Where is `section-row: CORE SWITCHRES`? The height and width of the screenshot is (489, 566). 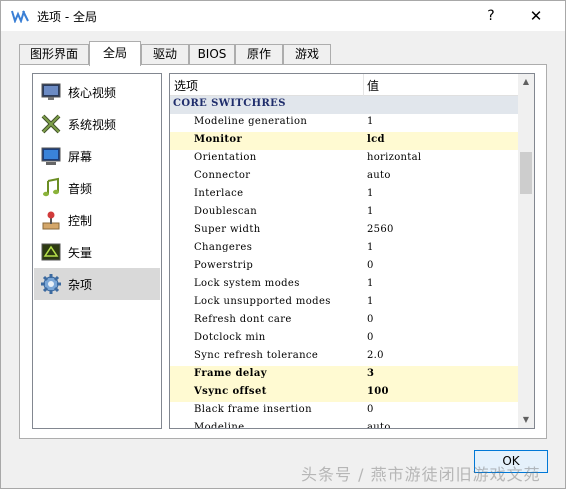
section-row: CORE SWITCHRES is located at coordinates (344, 105).